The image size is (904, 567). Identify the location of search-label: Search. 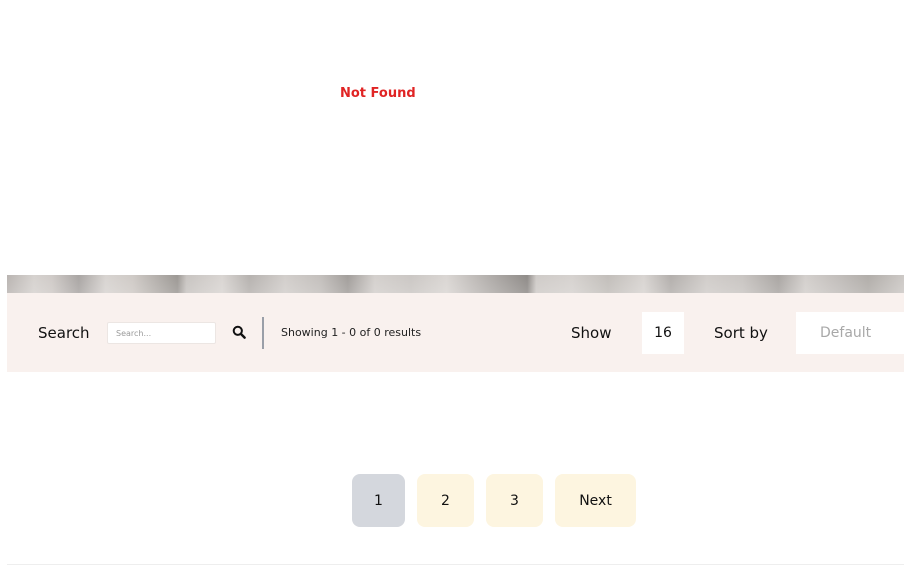
(64, 333).